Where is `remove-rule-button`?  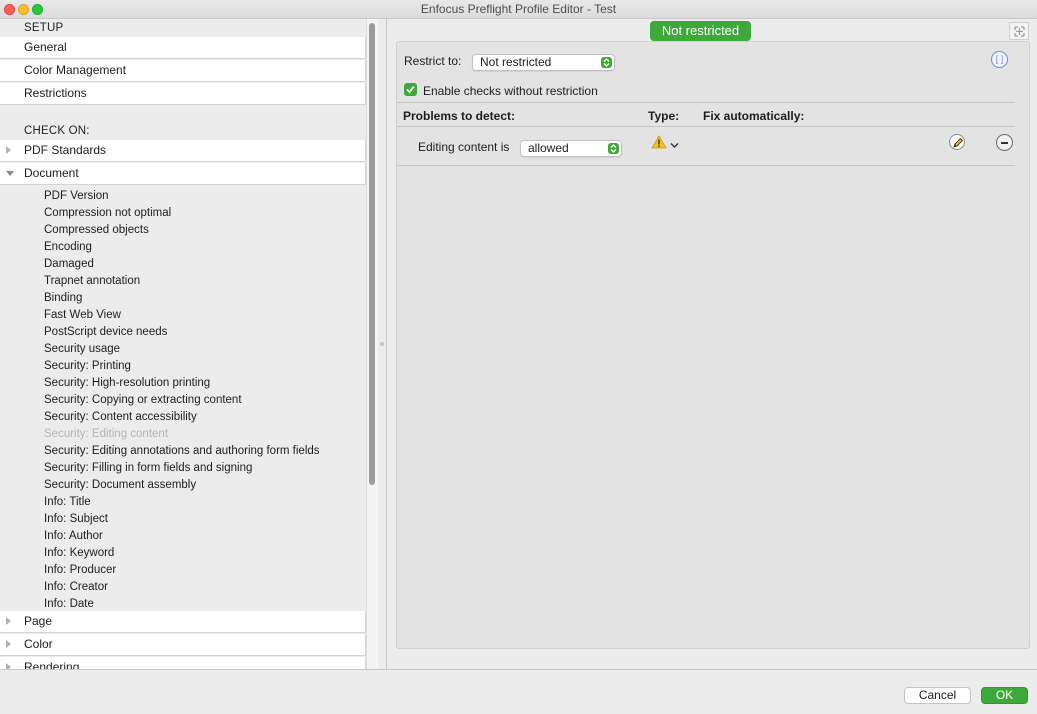 remove-rule-button is located at coordinates (1004, 142).